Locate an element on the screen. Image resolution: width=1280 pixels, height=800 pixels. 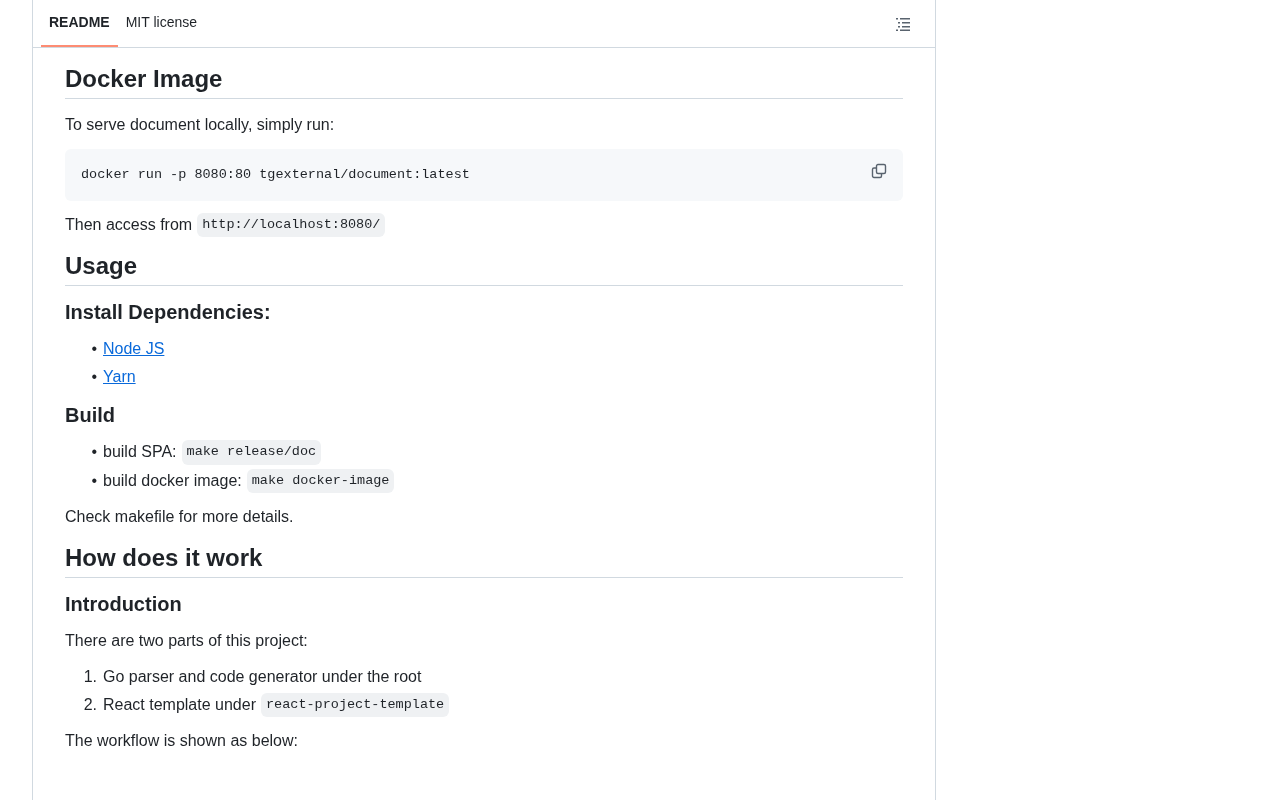
text: Then access from is located at coordinates (129, 225).